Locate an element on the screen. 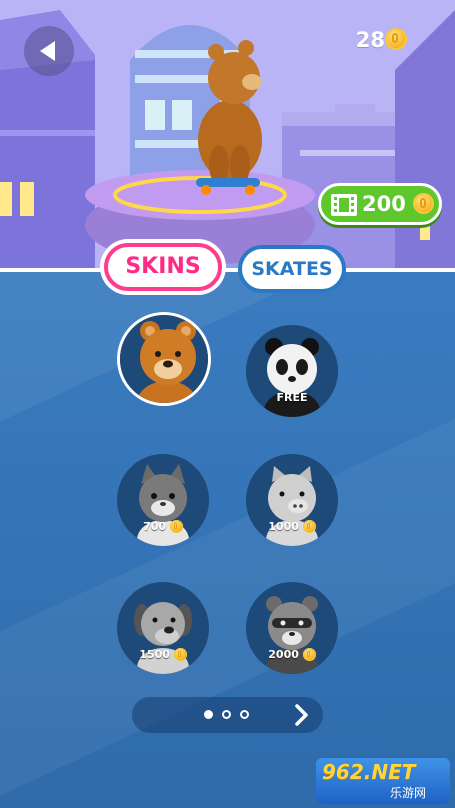 The image size is (455, 808). bear-icon is located at coordinates (164, 359).